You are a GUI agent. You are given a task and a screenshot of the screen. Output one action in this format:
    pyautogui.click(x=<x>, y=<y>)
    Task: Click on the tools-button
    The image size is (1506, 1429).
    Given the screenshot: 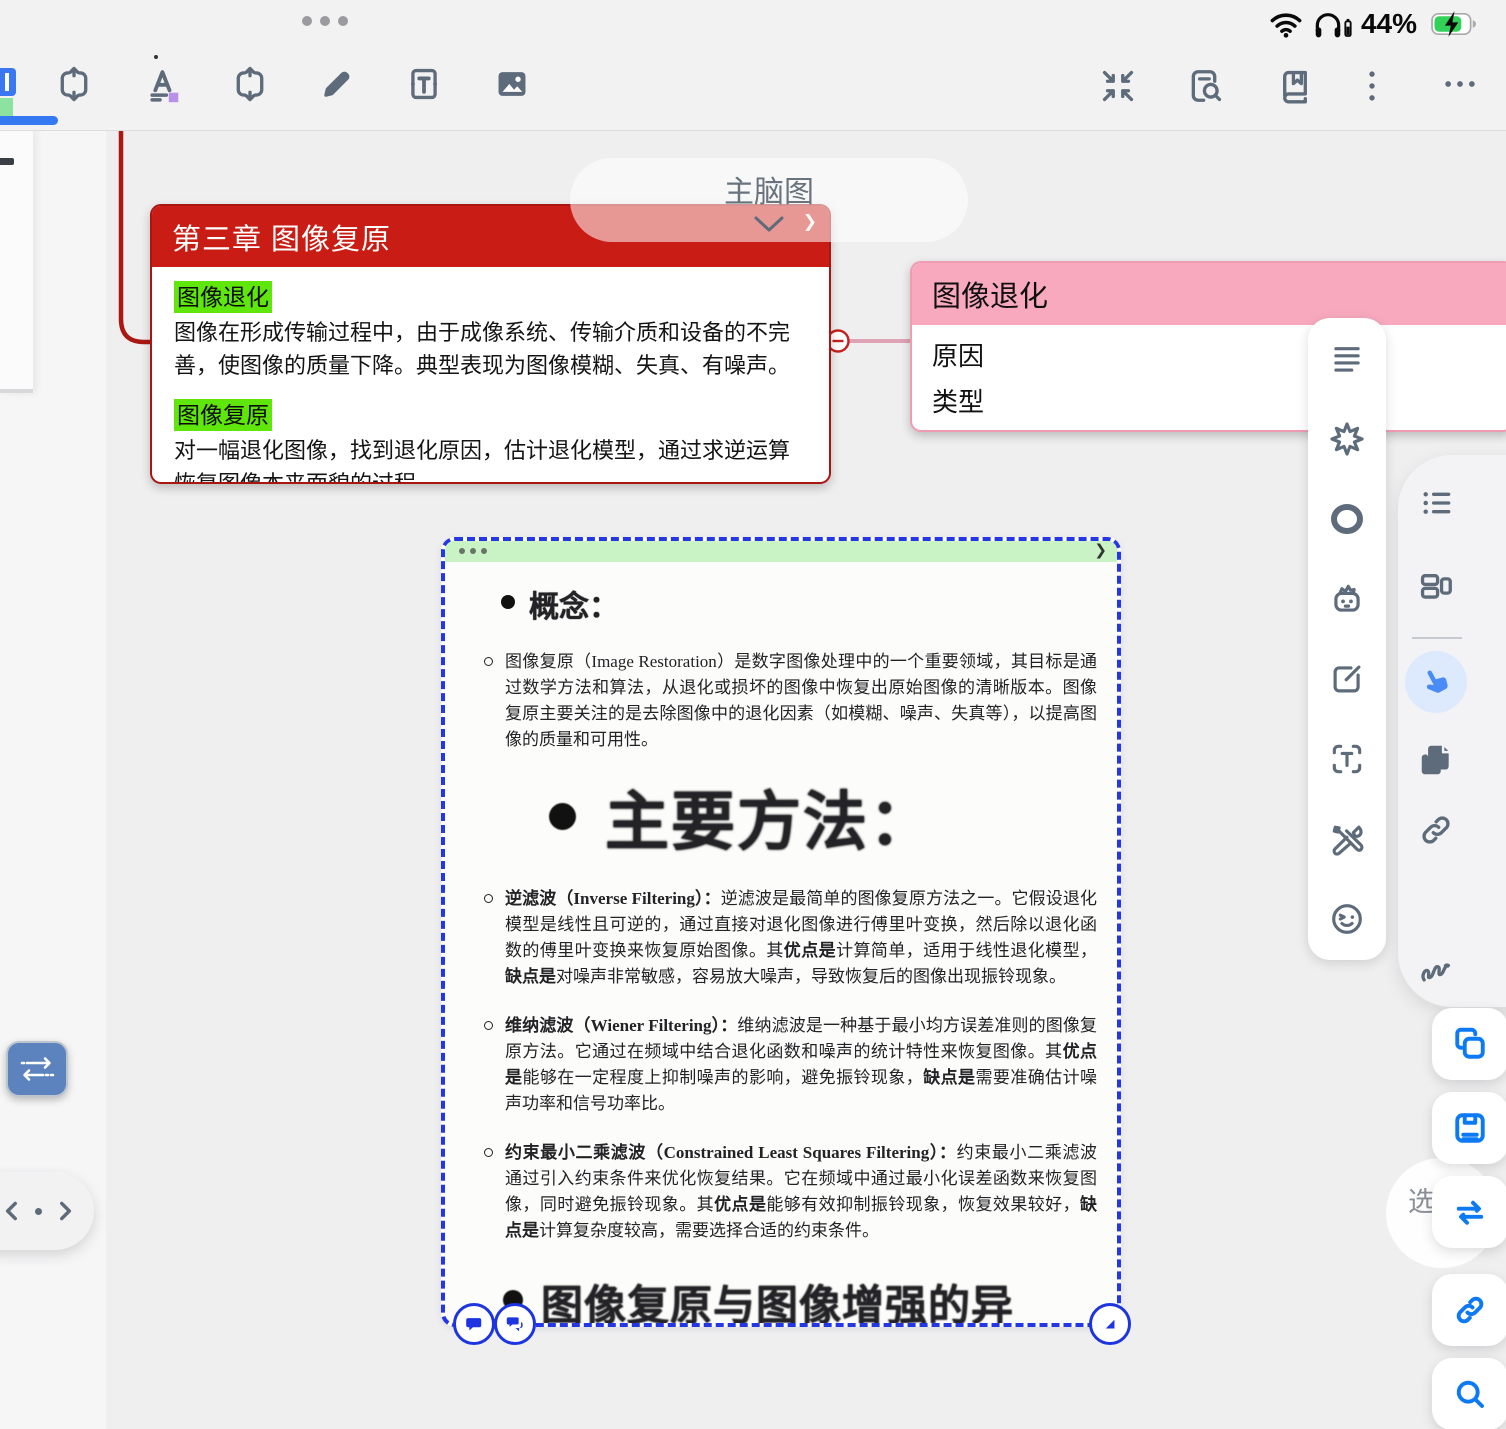 What is the action you would take?
    pyautogui.click(x=1347, y=839)
    